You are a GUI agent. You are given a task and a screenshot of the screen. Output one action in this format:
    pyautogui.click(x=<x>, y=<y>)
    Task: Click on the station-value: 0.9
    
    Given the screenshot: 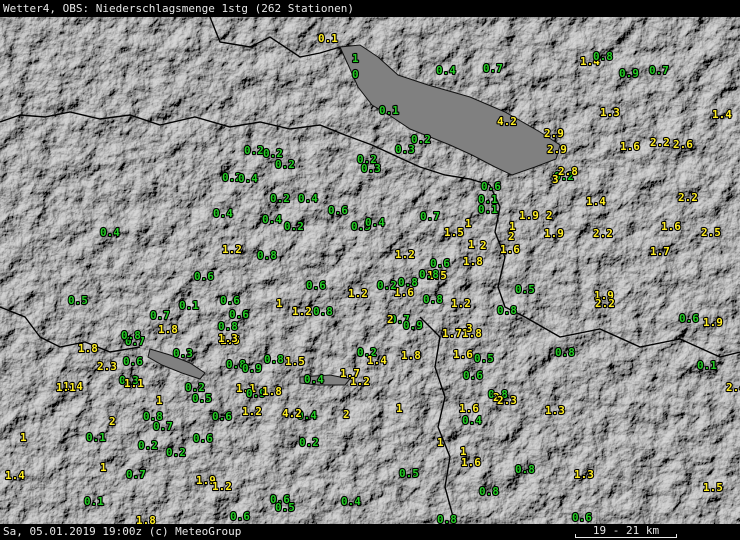 What is the action you would take?
    pyautogui.click(x=413, y=325)
    